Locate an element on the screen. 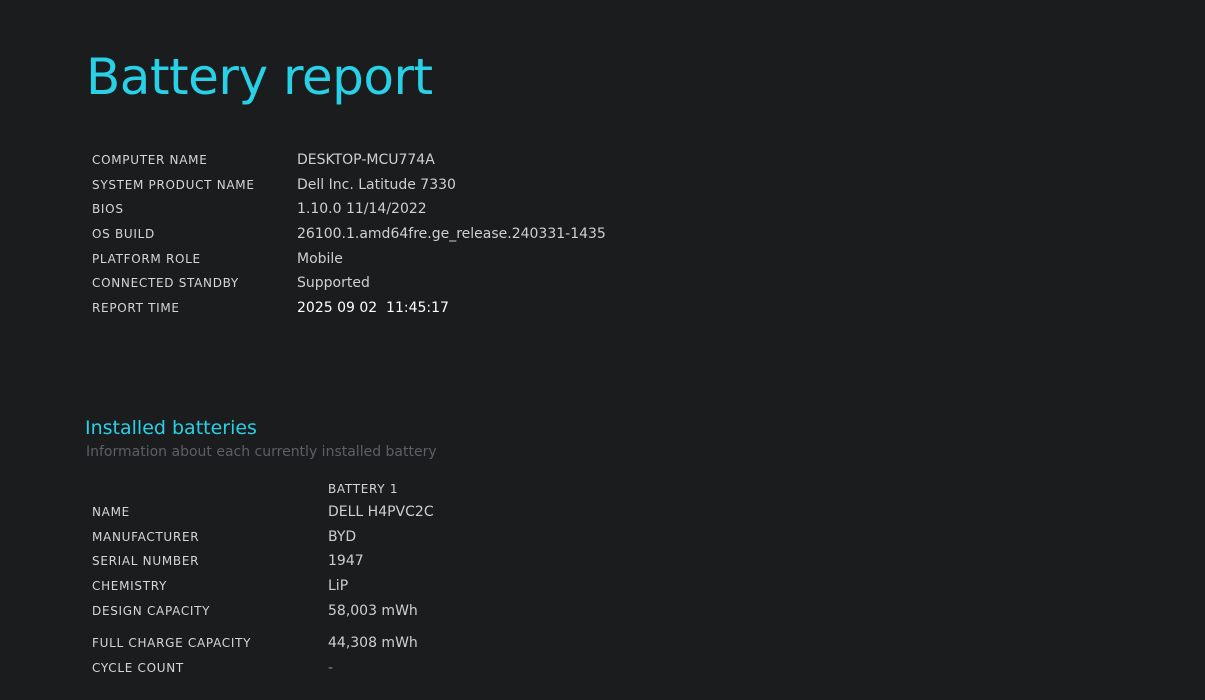 This screenshot has height=700, width=1205. info-value: 1.10.0 11/14/2022 is located at coordinates (362, 209).